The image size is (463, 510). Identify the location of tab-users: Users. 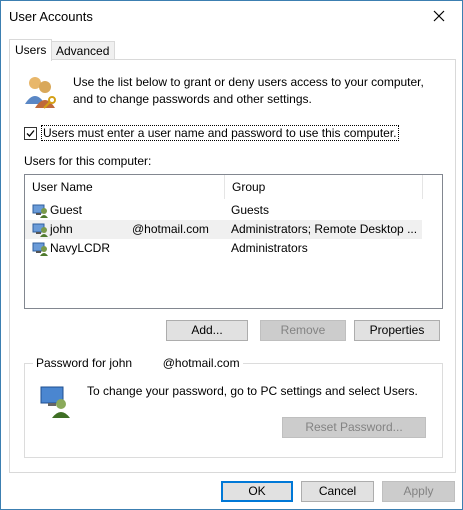
(31, 50).